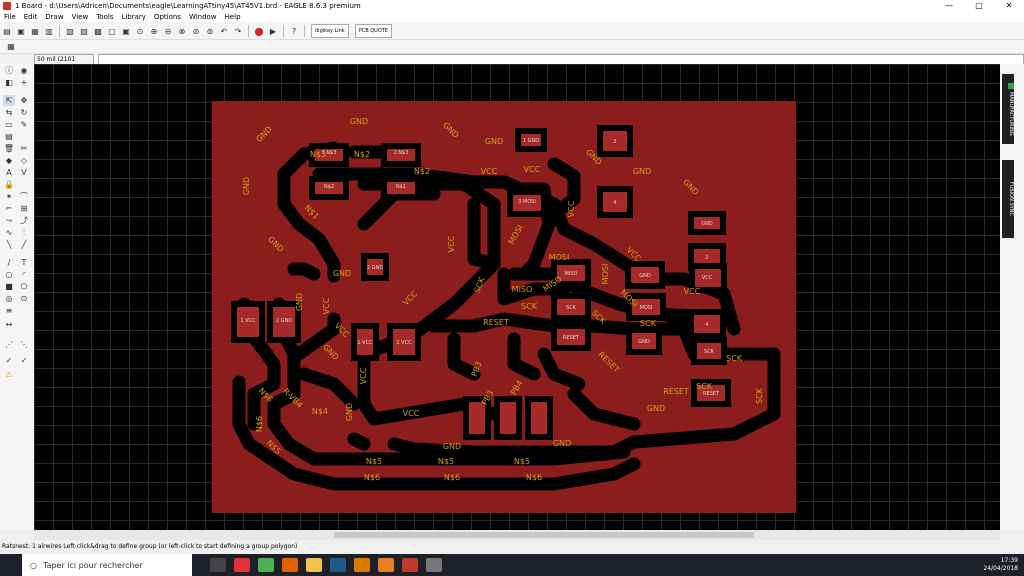 The height and width of the screenshot is (576, 1024). What do you see at coordinates (314, 565) in the screenshot?
I see `explorer-icon` at bounding box center [314, 565].